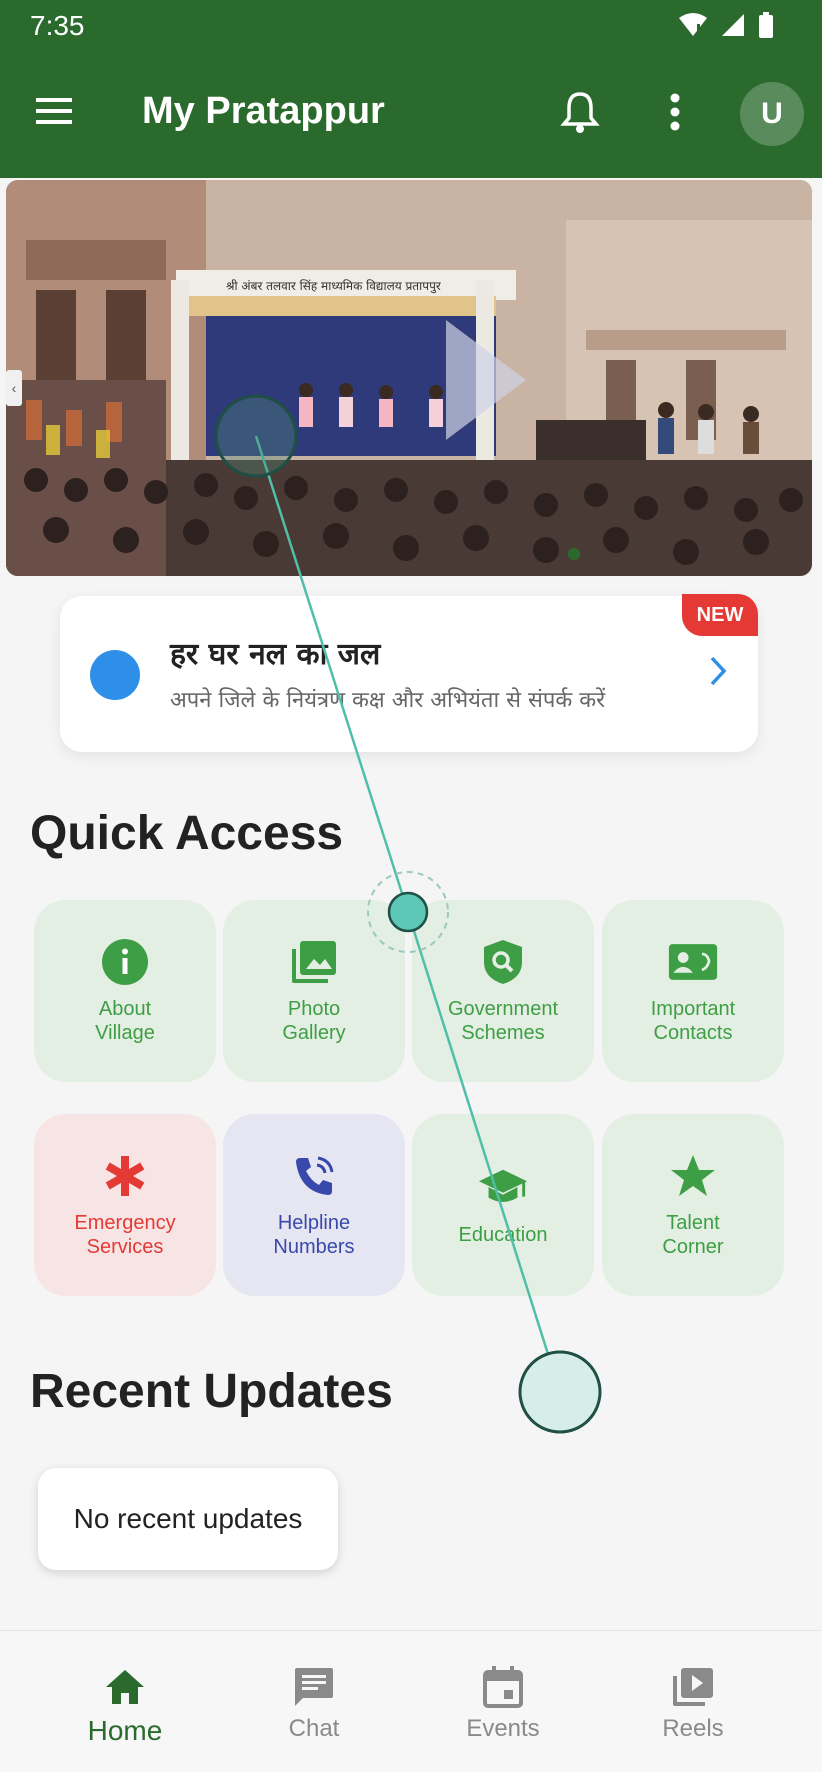  I want to click on new-badge: NEW, so click(720, 615).